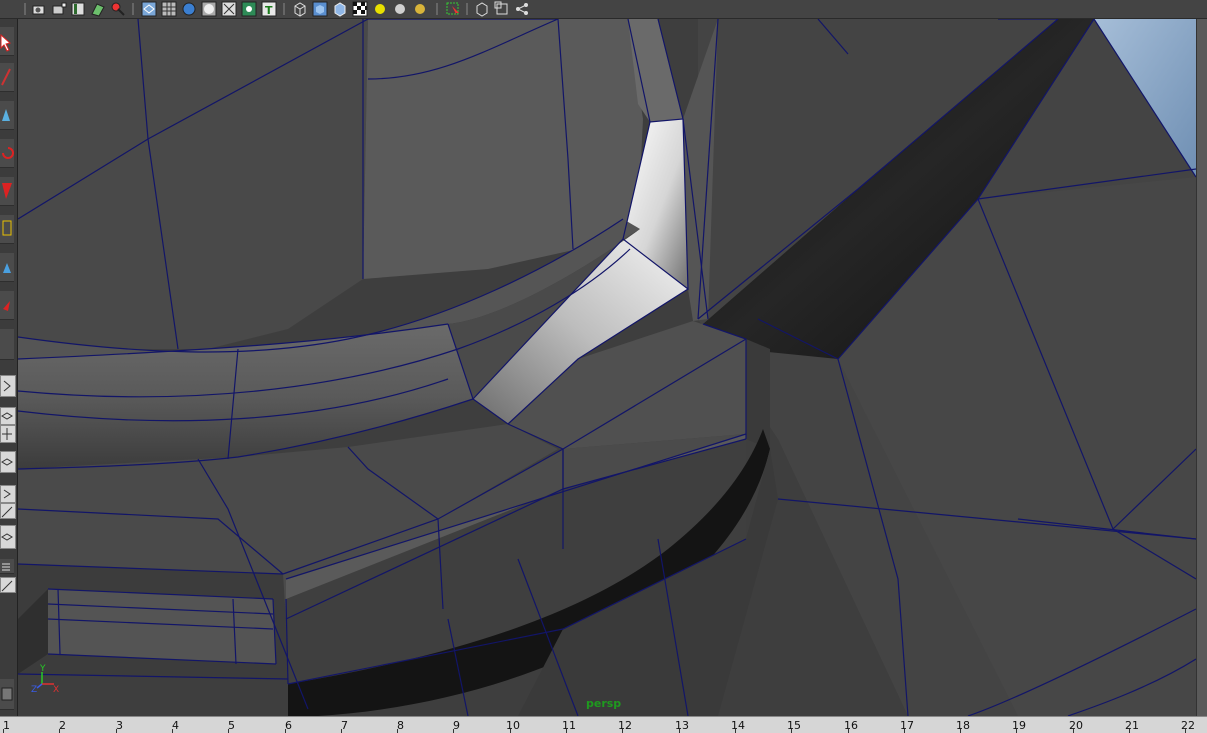 The width and height of the screenshot is (1207, 733). What do you see at coordinates (1201, 367) in the screenshot?
I see `viewport-side-scrollbar` at bounding box center [1201, 367].